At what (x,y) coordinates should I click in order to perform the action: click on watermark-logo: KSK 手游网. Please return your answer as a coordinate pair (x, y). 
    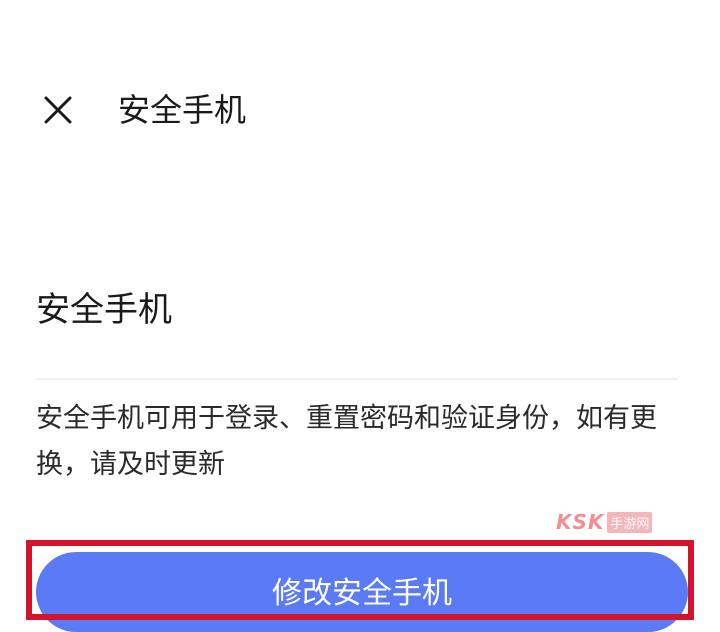
    Looking at the image, I should click on (604, 522).